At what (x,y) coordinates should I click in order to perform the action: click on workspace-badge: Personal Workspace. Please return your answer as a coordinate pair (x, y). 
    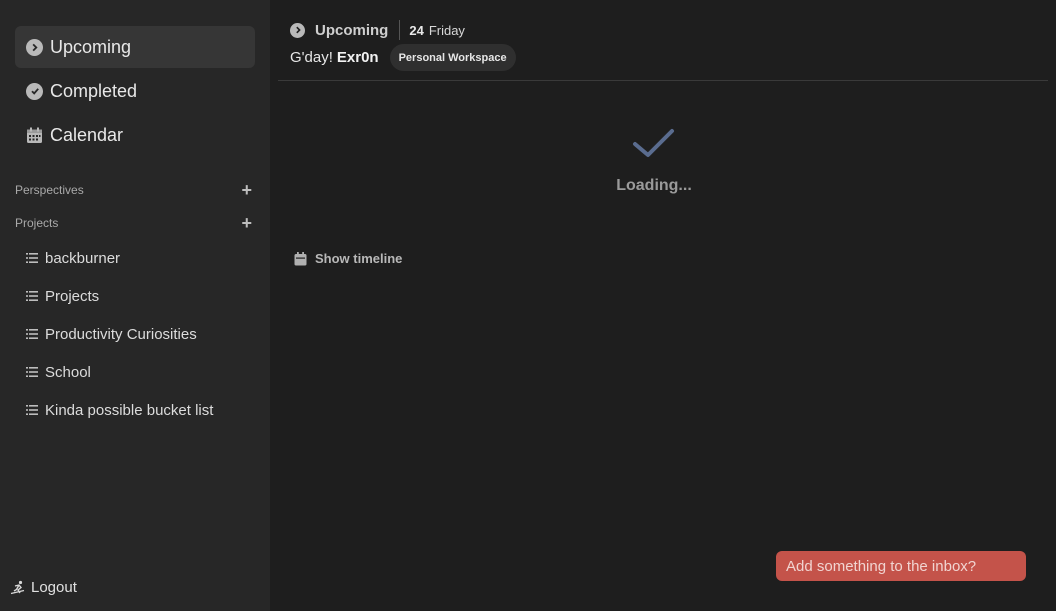
    Looking at the image, I should click on (452, 57).